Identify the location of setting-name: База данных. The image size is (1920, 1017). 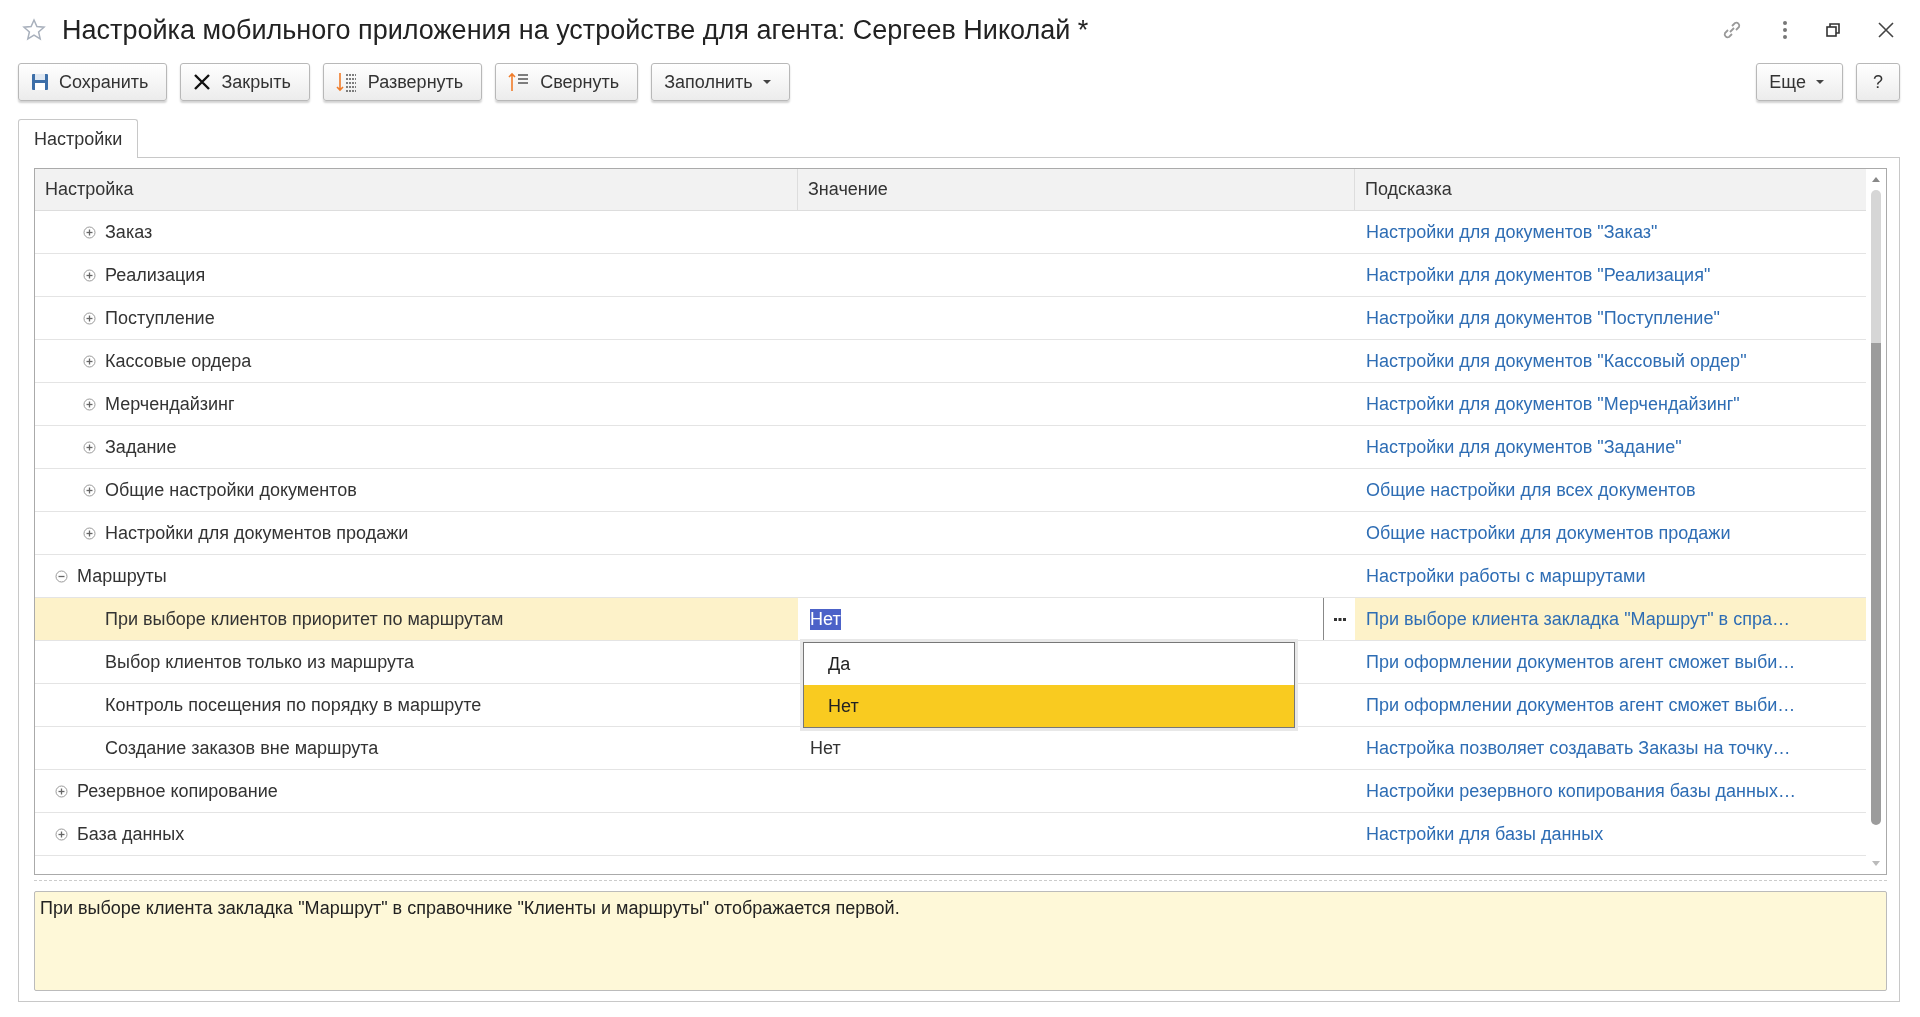
(131, 834).